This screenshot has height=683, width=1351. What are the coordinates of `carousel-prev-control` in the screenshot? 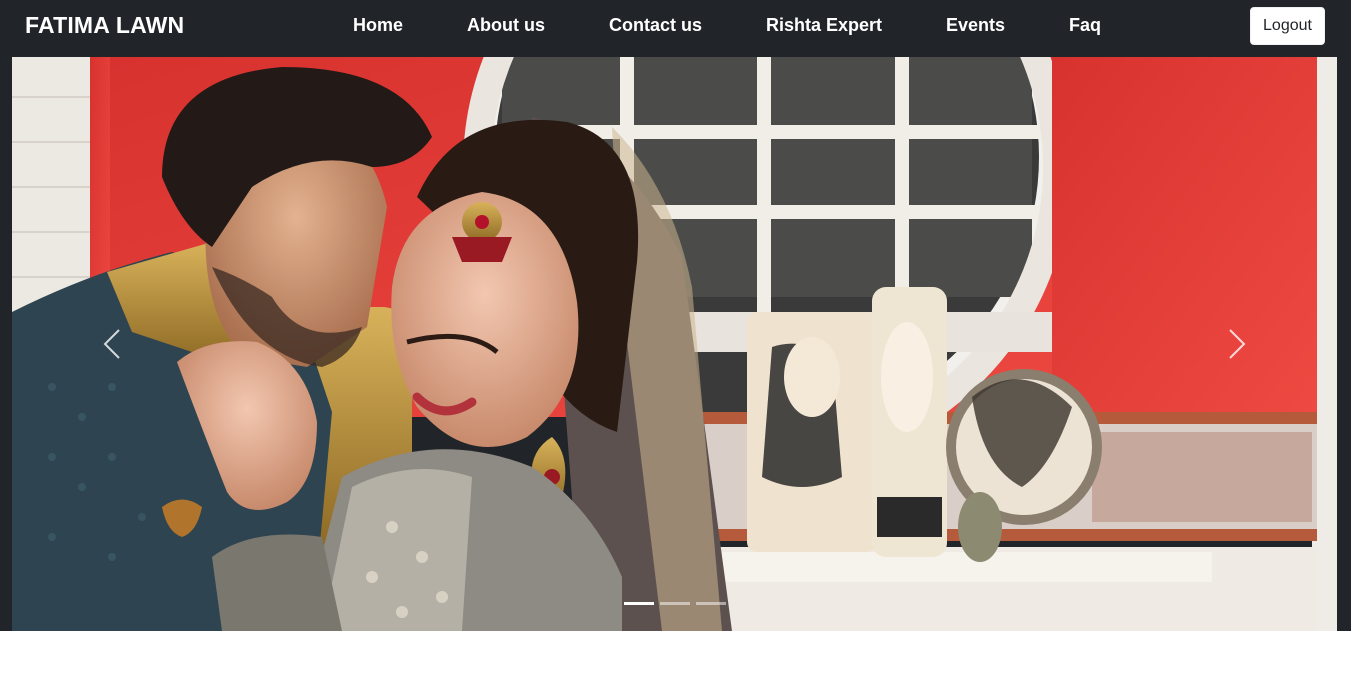 It's located at (112, 344).